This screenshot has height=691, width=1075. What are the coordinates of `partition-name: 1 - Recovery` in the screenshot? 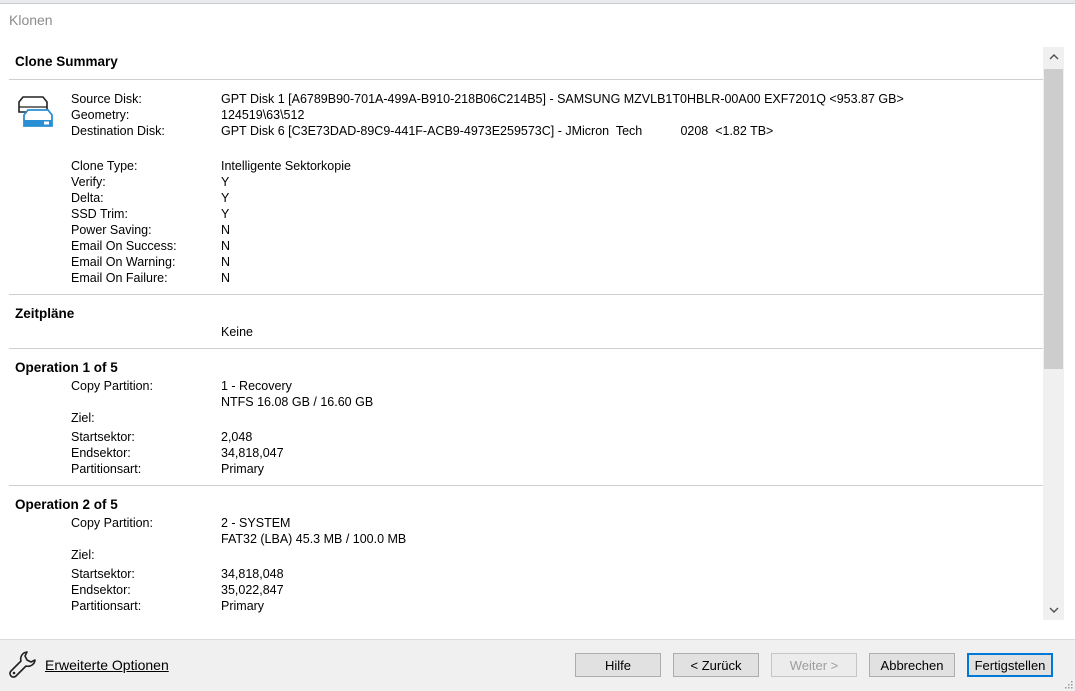 It's located at (256, 386).